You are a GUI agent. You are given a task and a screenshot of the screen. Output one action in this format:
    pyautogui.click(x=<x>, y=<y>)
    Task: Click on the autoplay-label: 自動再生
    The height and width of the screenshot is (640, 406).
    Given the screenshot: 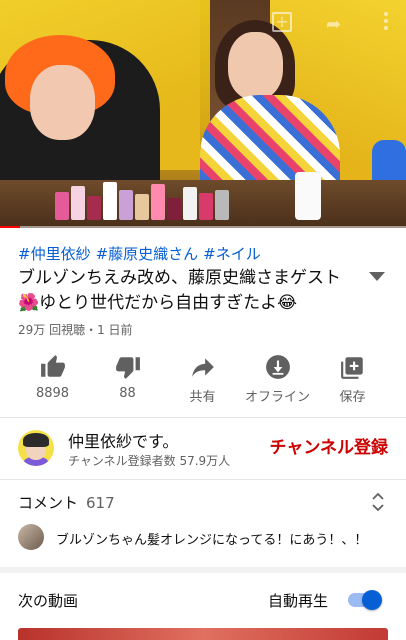 What is the action you would take?
    pyautogui.click(x=298, y=601)
    